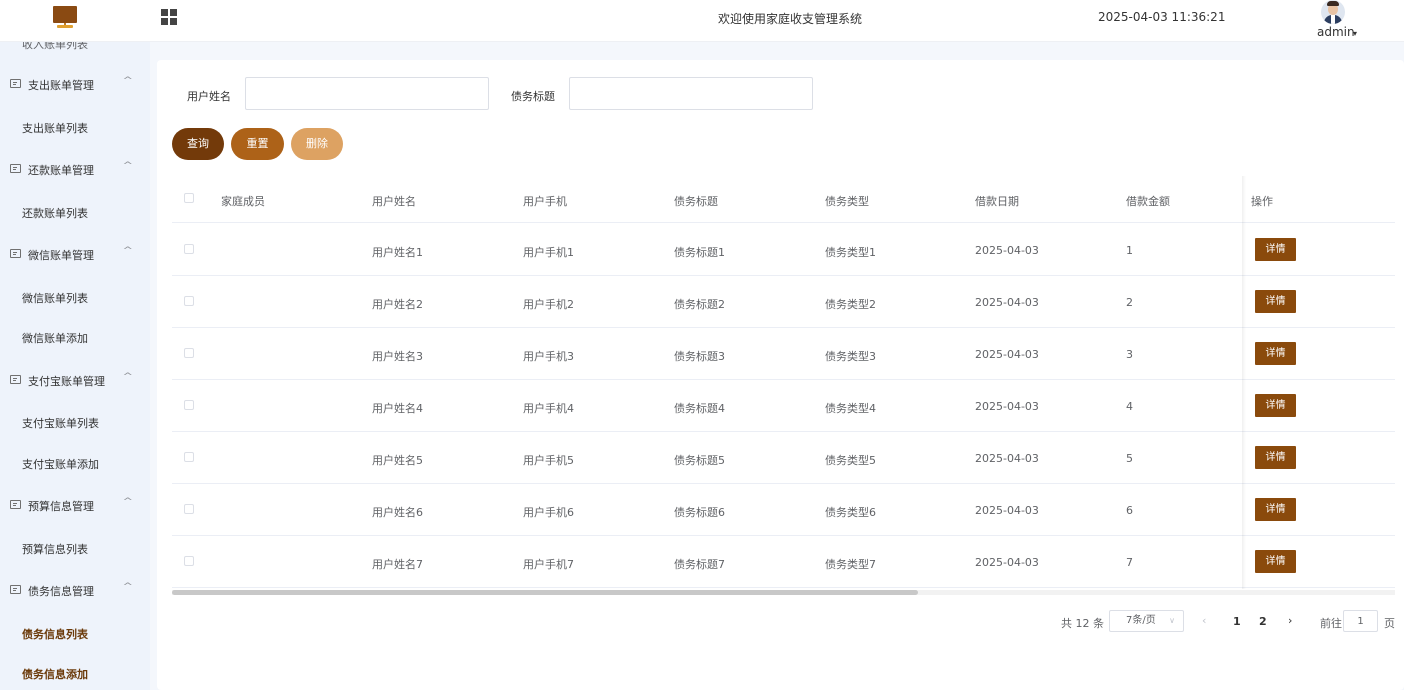 The width and height of the screenshot is (1404, 690). I want to click on select-all-checkbox, so click(189, 198).